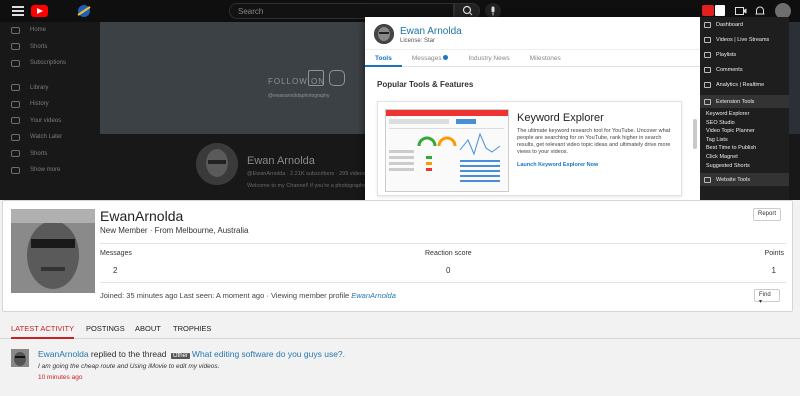 This screenshot has height=396, width=800. Describe the element at coordinates (15, 63) in the screenshot. I see `subscriptions-icon` at that location.